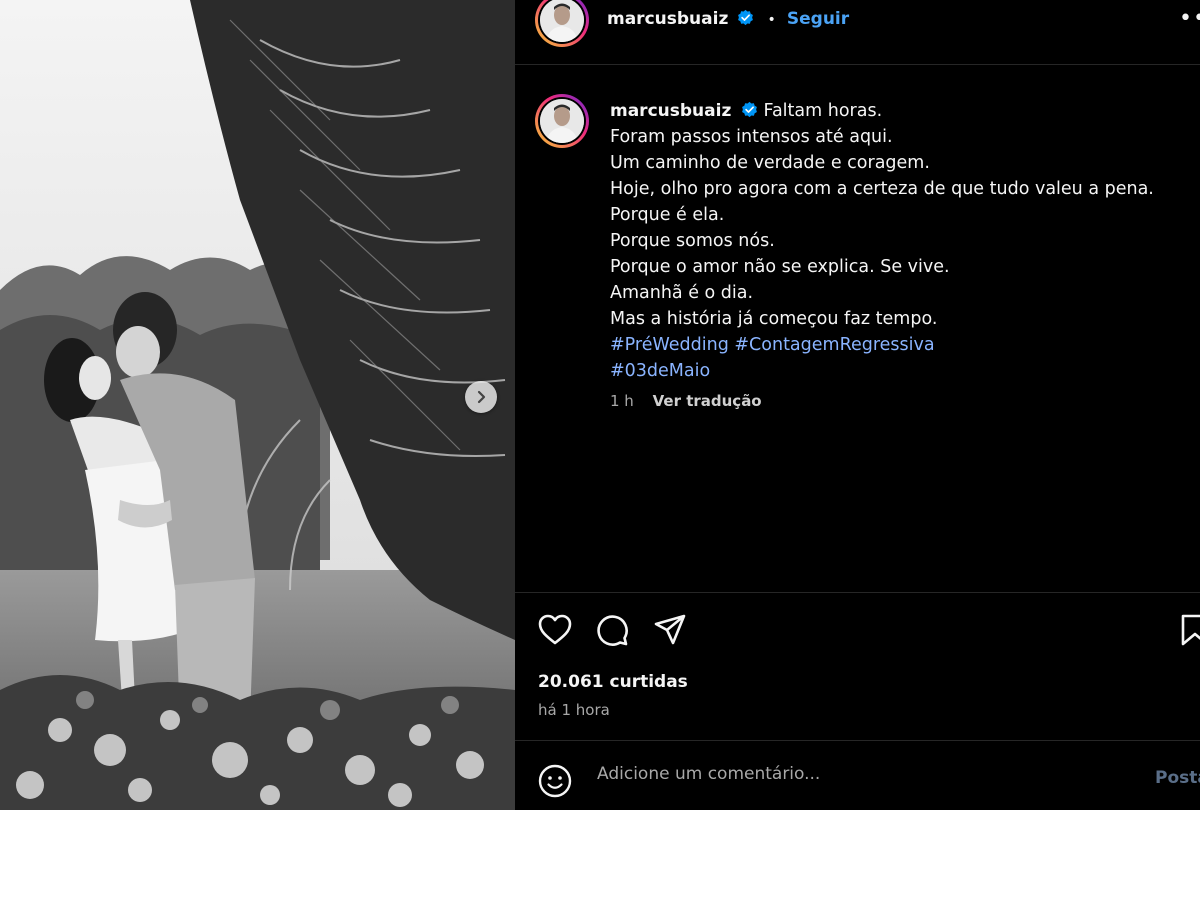 The image size is (1200, 900). I want to click on caption-meta: 1 h Ver tradução, so click(686, 401).